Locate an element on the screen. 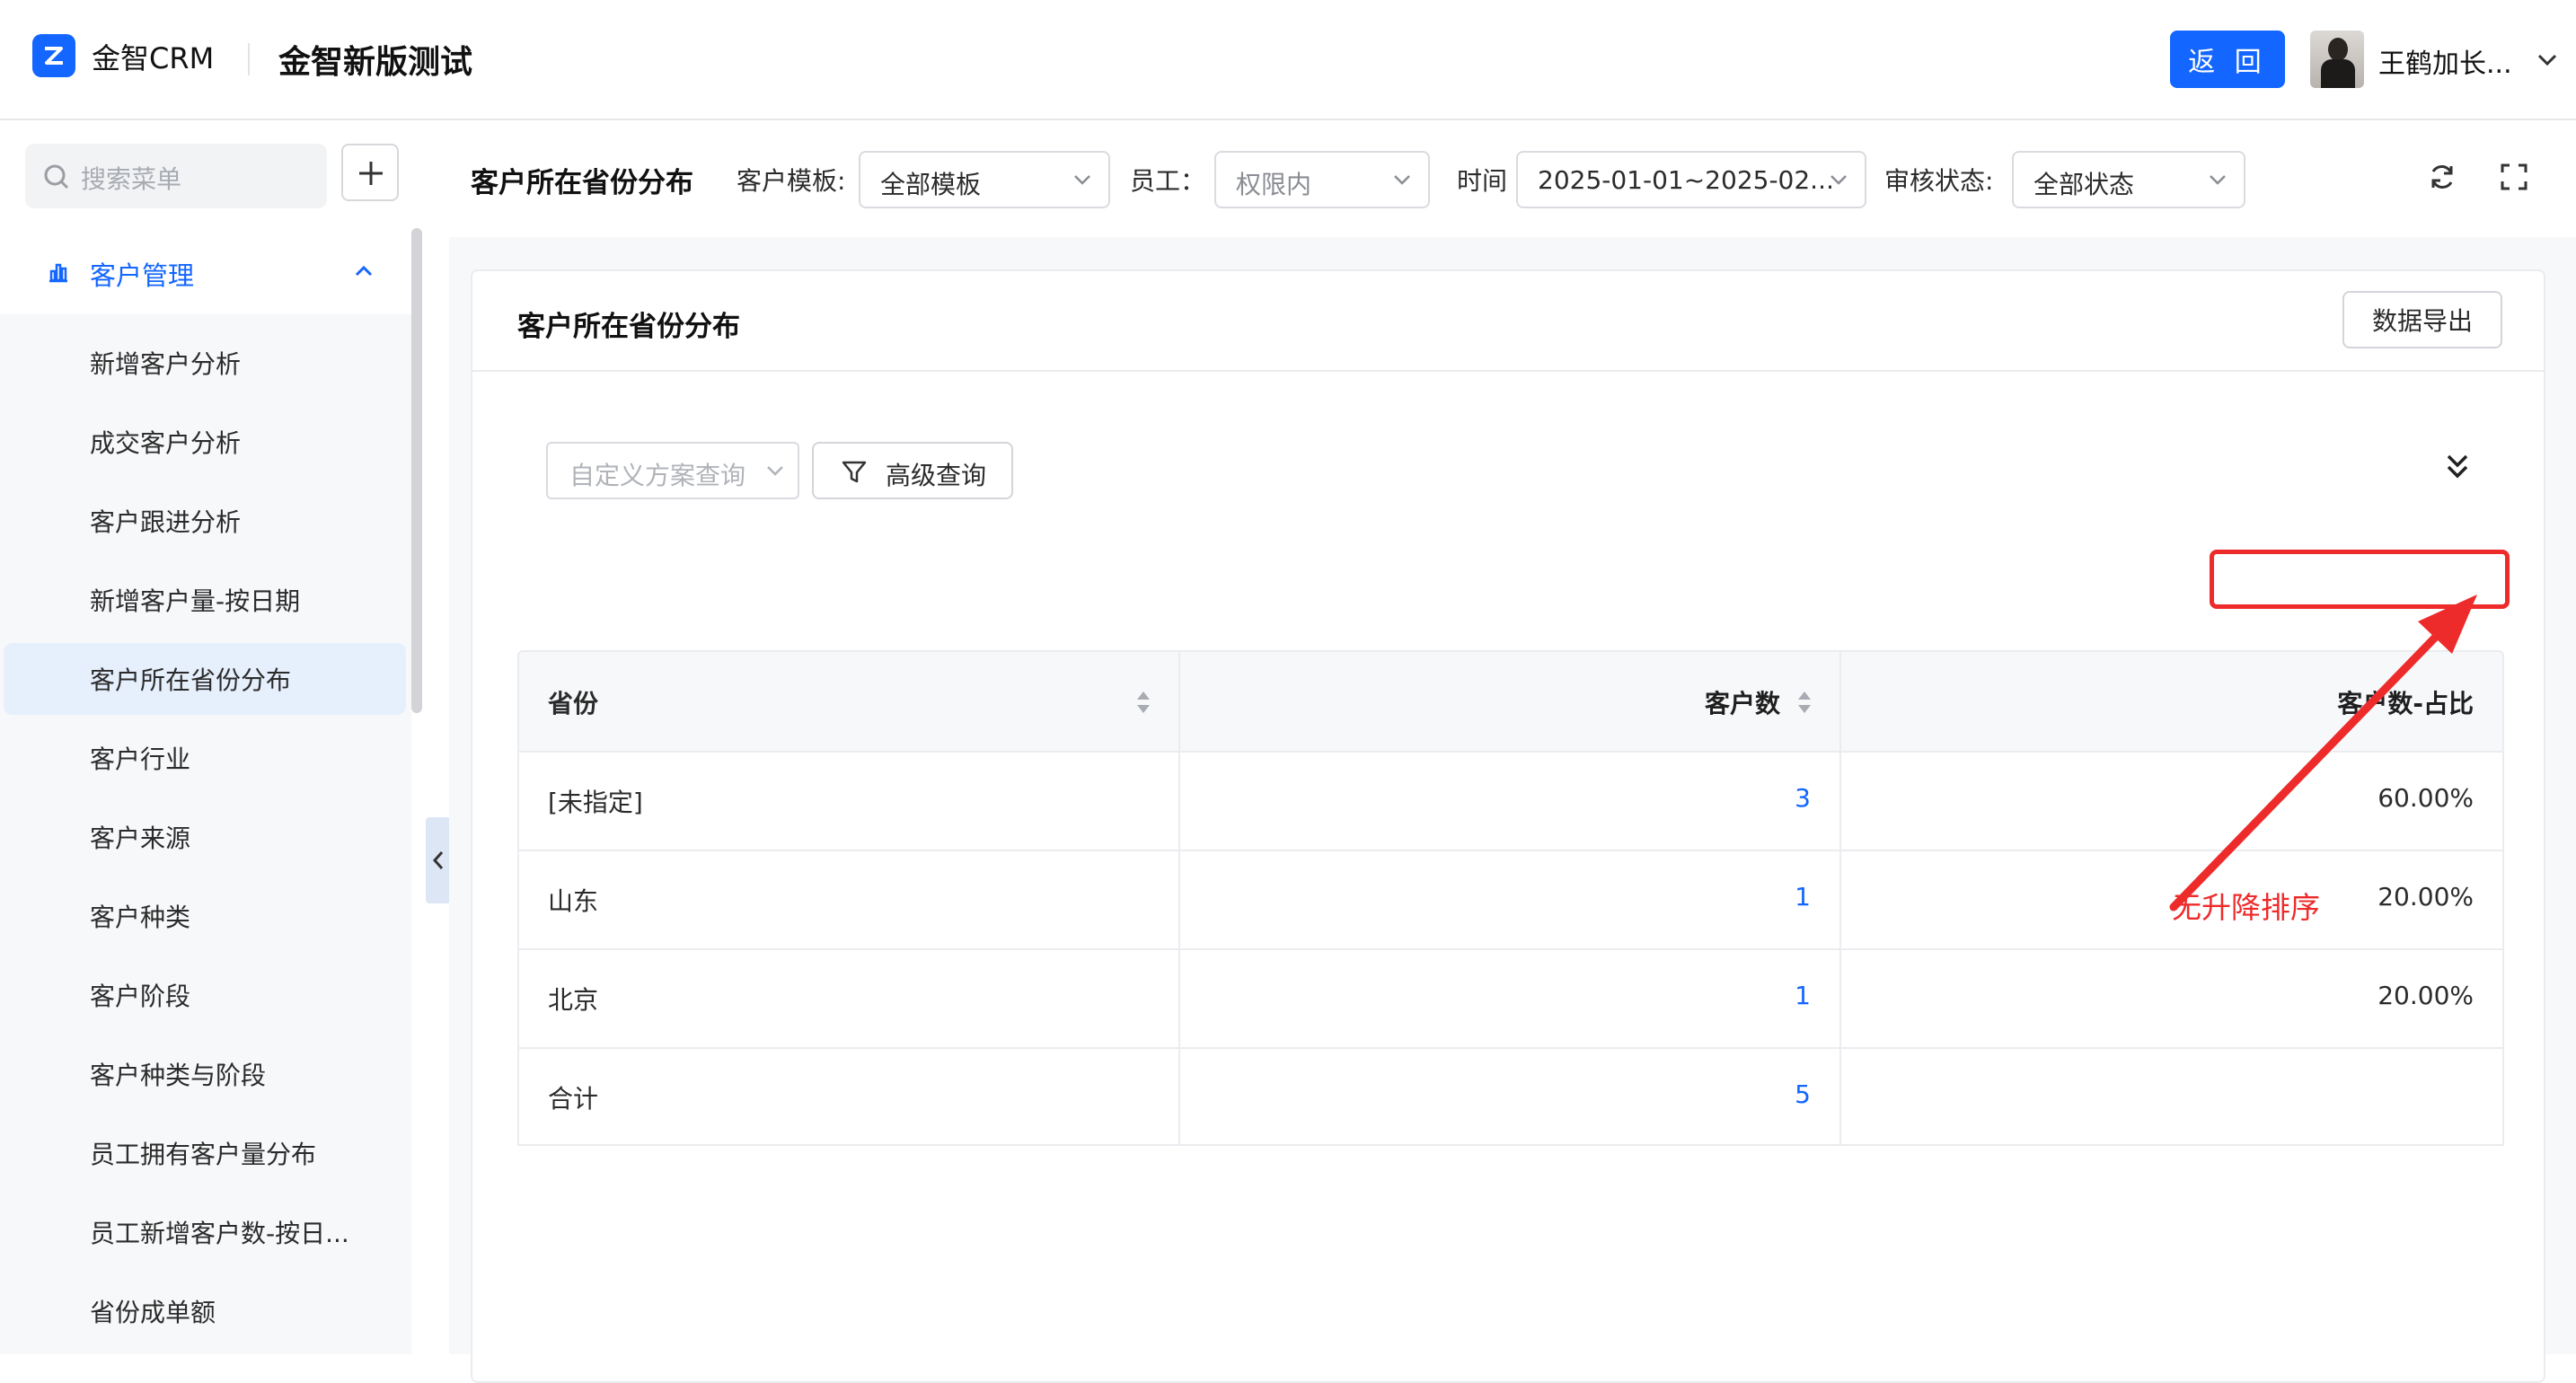 The image size is (2576, 1383). sidebar-item-industry: 客户行业 is located at coordinates (205, 758).